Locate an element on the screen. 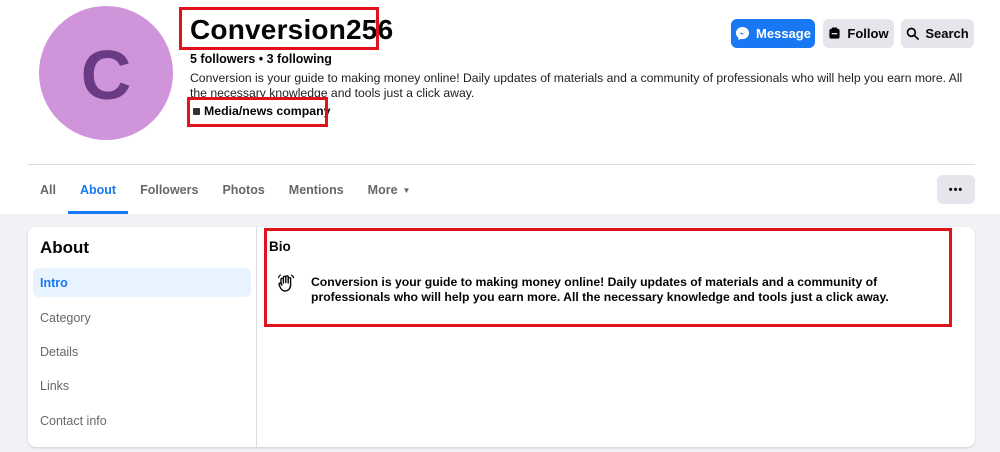  tab-about: About is located at coordinates (98, 190).